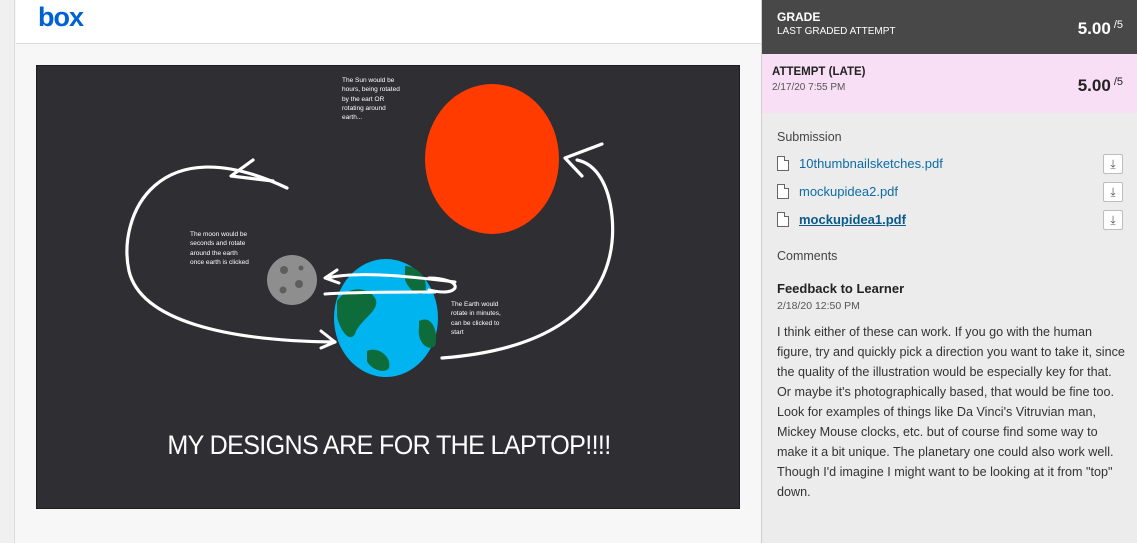 Image resolution: width=1137 pixels, height=543 pixels. Describe the element at coordinates (950, 165) in the screenshot. I see `submission-file-row: 10thumbnailsketches.pdf ⤓` at that location.